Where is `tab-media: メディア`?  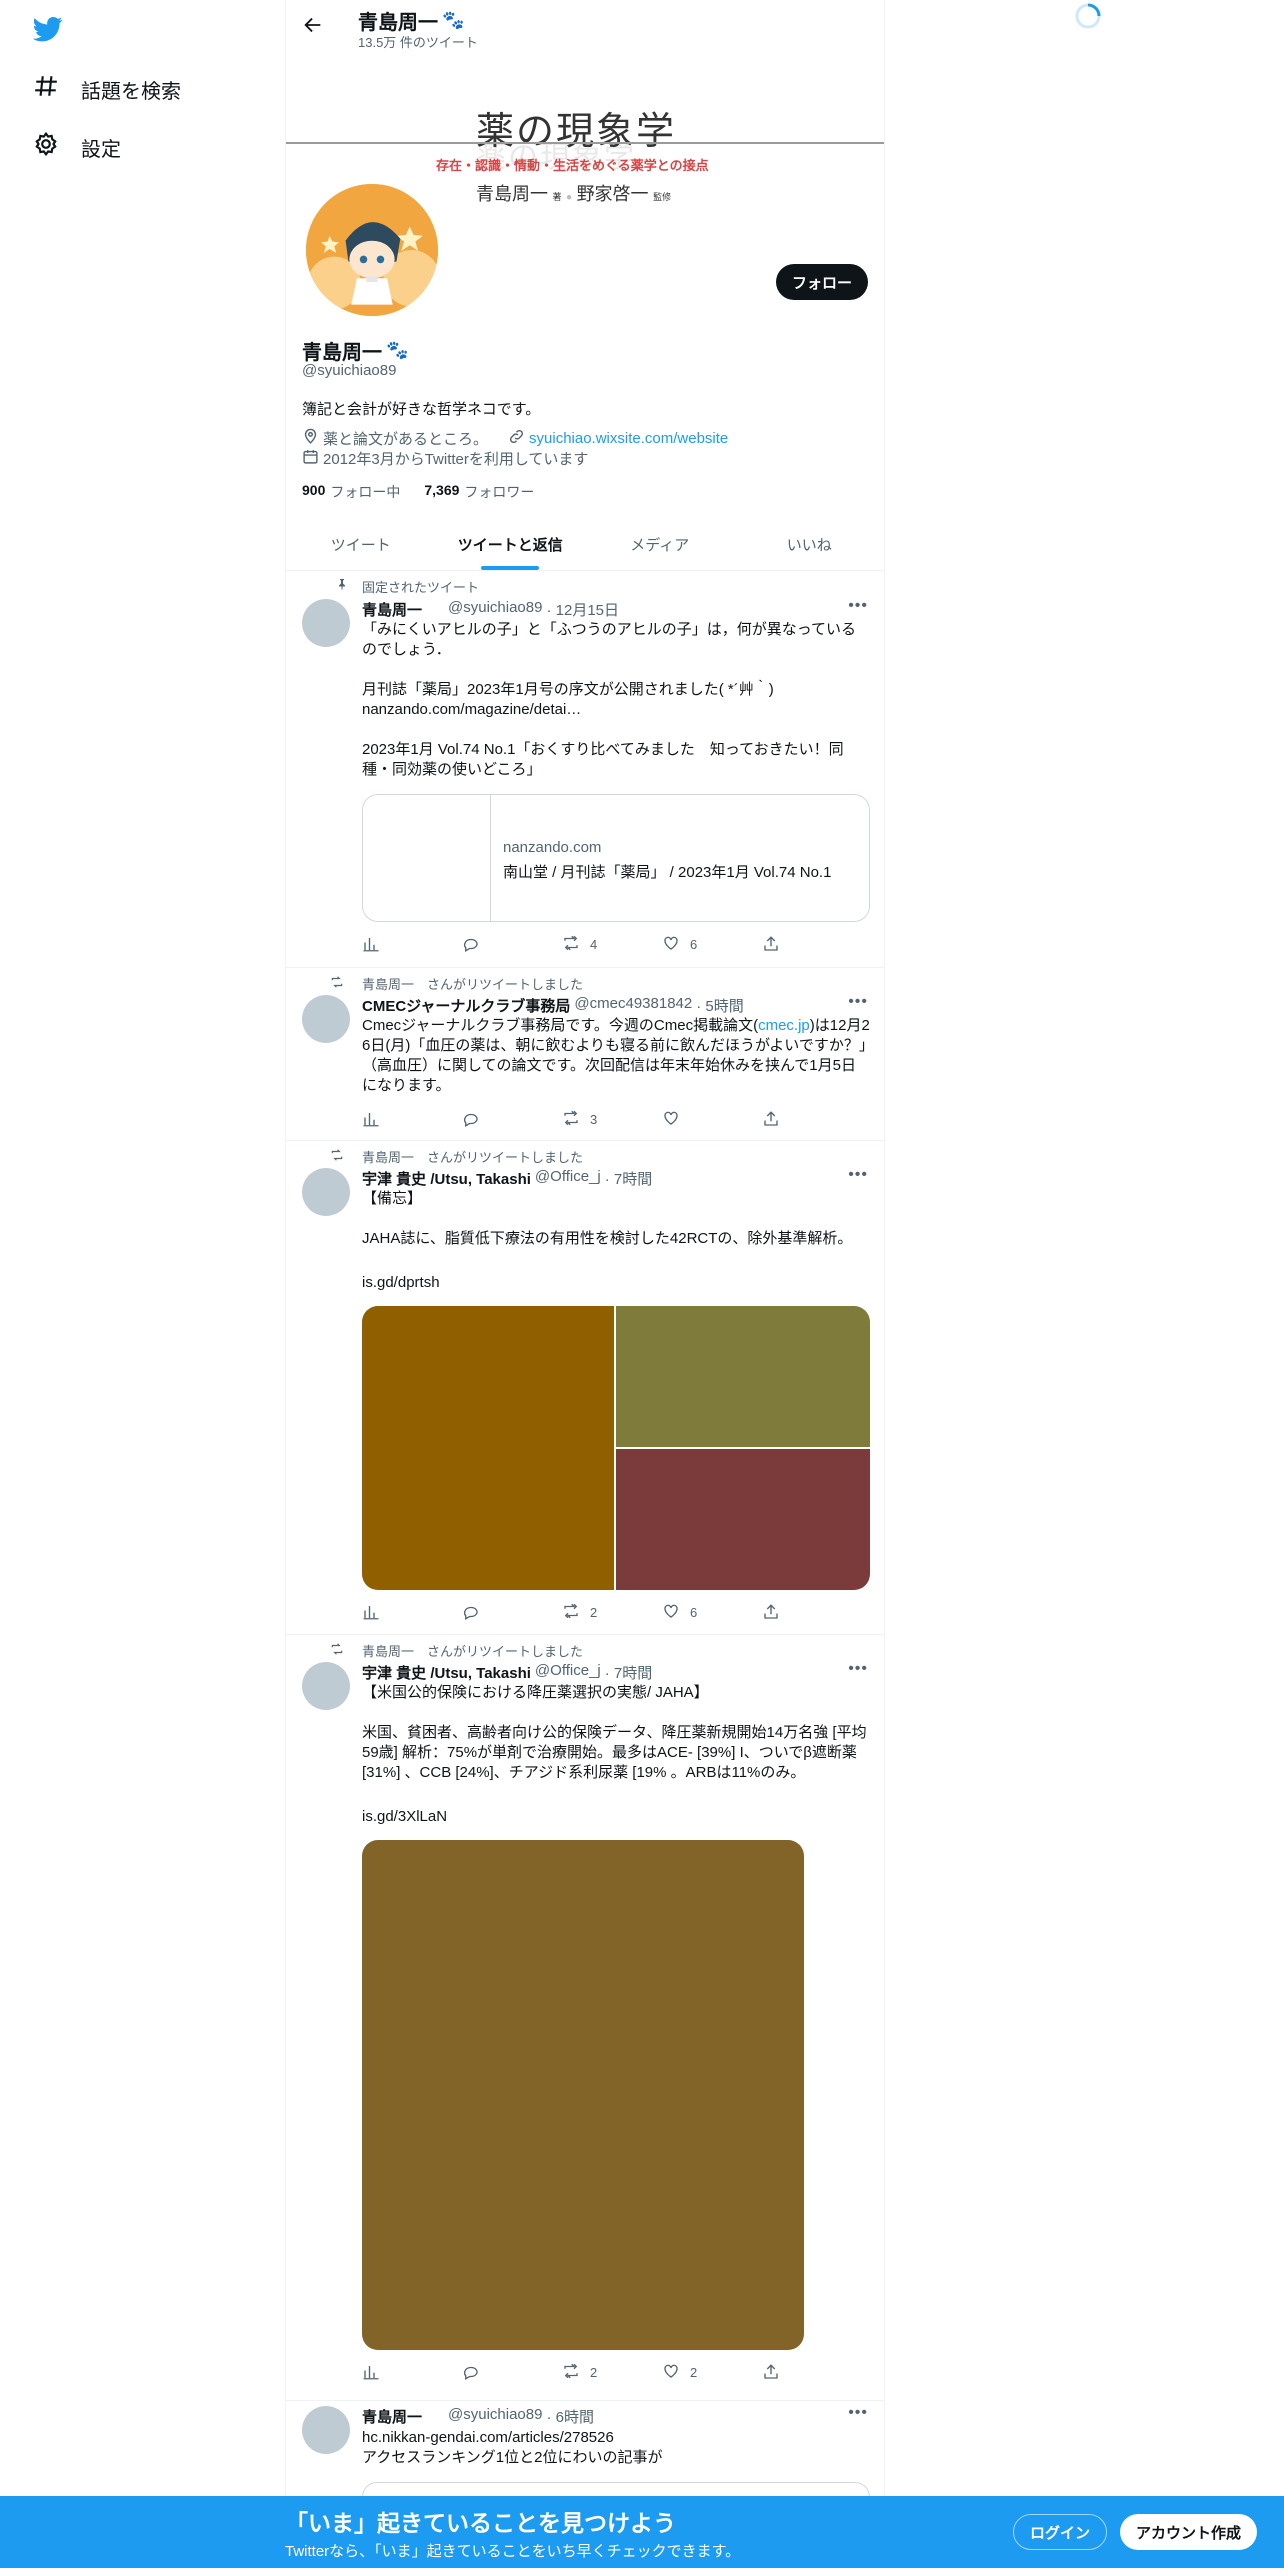
tab-media: メディア is located at coordinates (660, 544).